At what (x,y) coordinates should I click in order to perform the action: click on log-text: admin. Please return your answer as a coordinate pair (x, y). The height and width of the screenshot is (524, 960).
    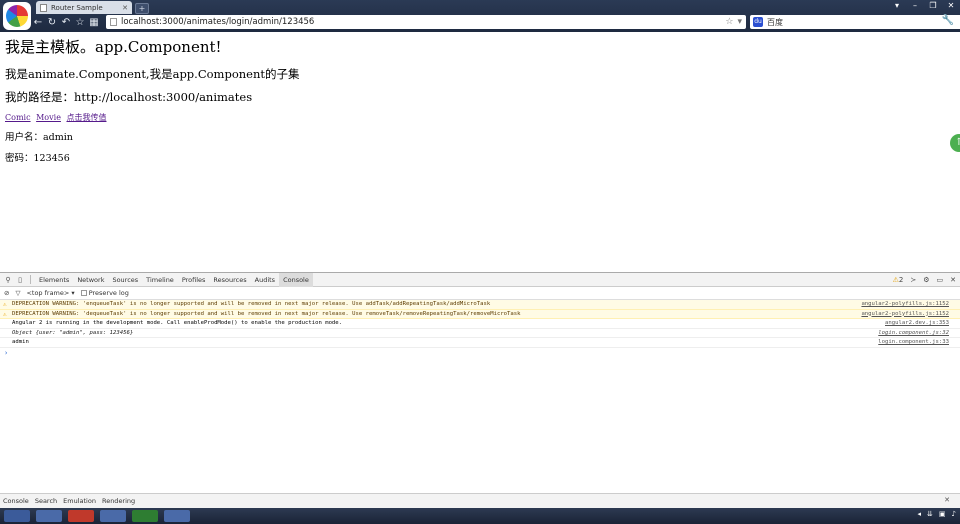
    Looking at the image, I should click on (20, 342).